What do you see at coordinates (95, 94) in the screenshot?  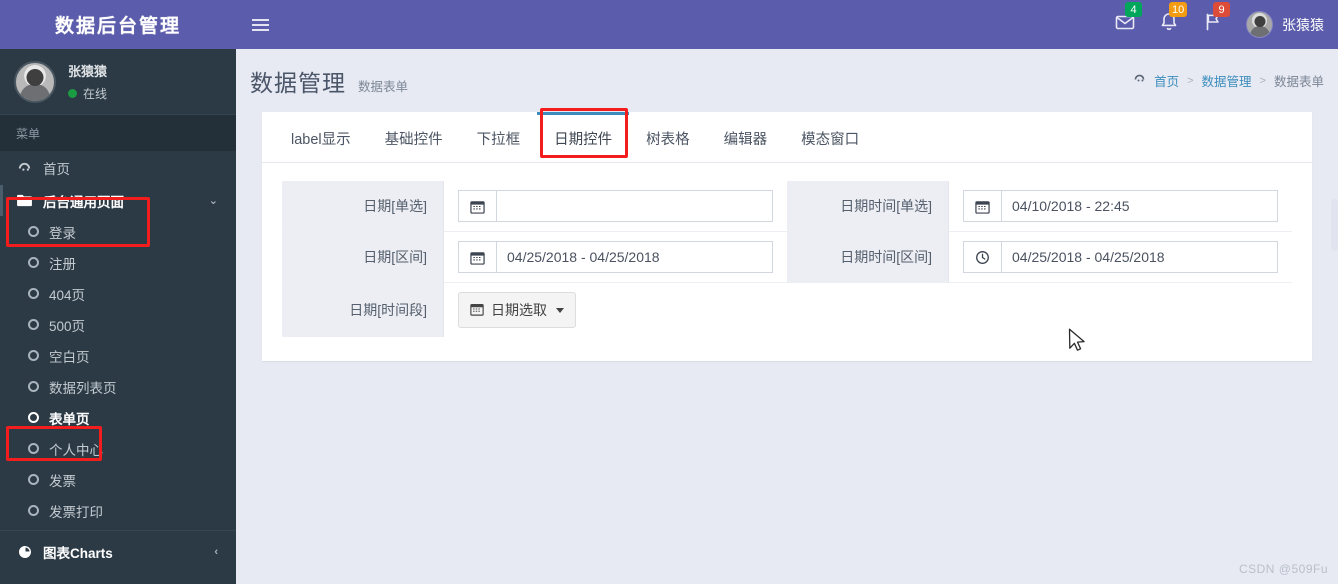 I see `sidebar-user-status-label: 在线` at bounding box center [95, 94].